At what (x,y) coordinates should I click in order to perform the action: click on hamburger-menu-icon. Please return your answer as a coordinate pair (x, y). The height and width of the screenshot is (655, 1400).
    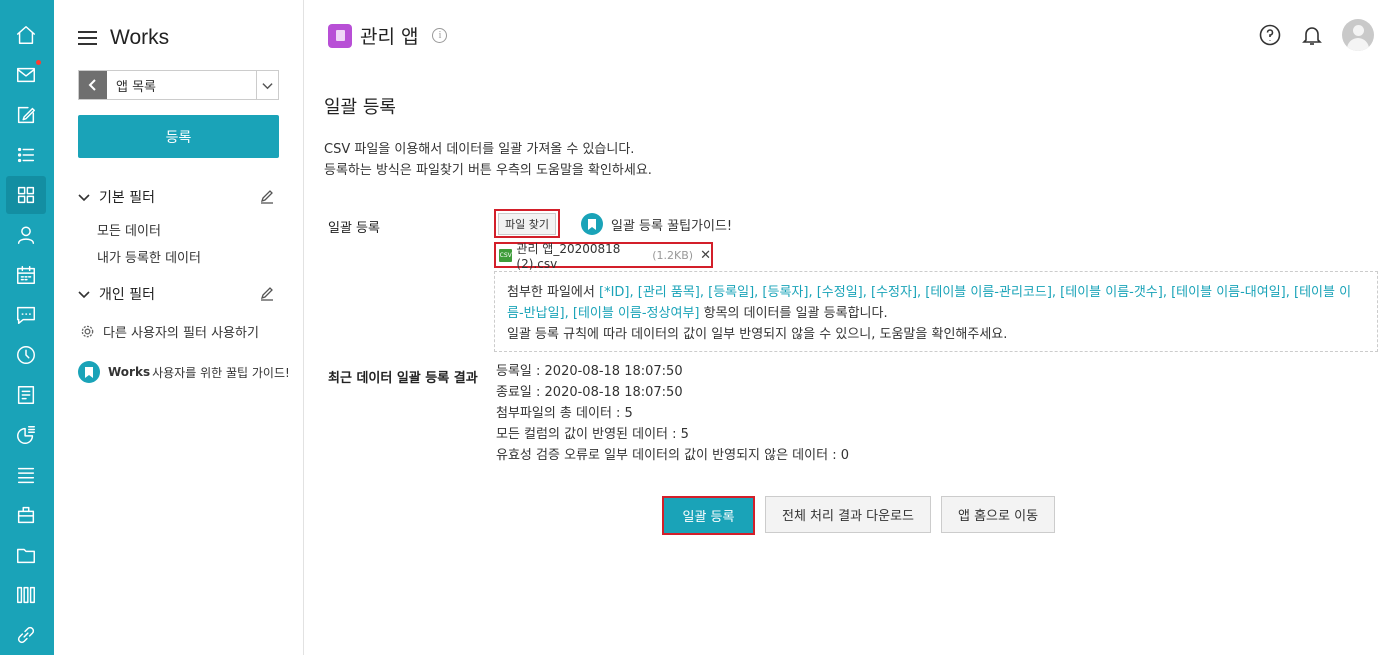
    Looking at the image, I should click on (88, 38).